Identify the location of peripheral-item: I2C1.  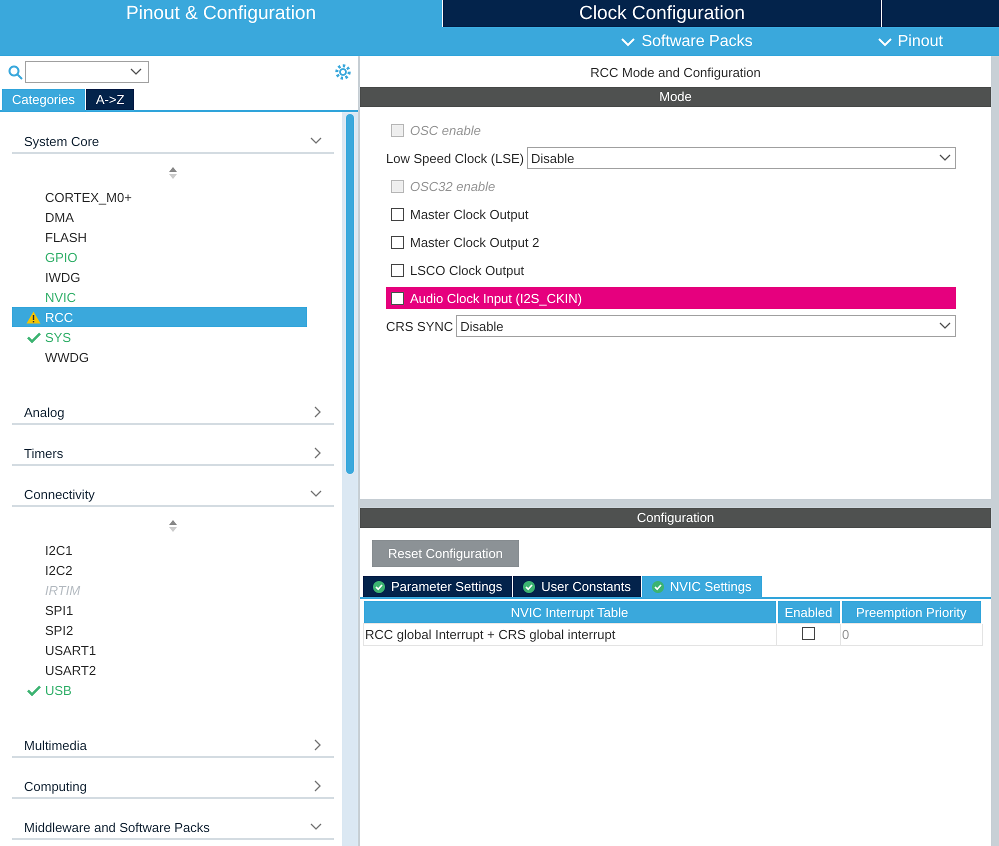
(159, 550).